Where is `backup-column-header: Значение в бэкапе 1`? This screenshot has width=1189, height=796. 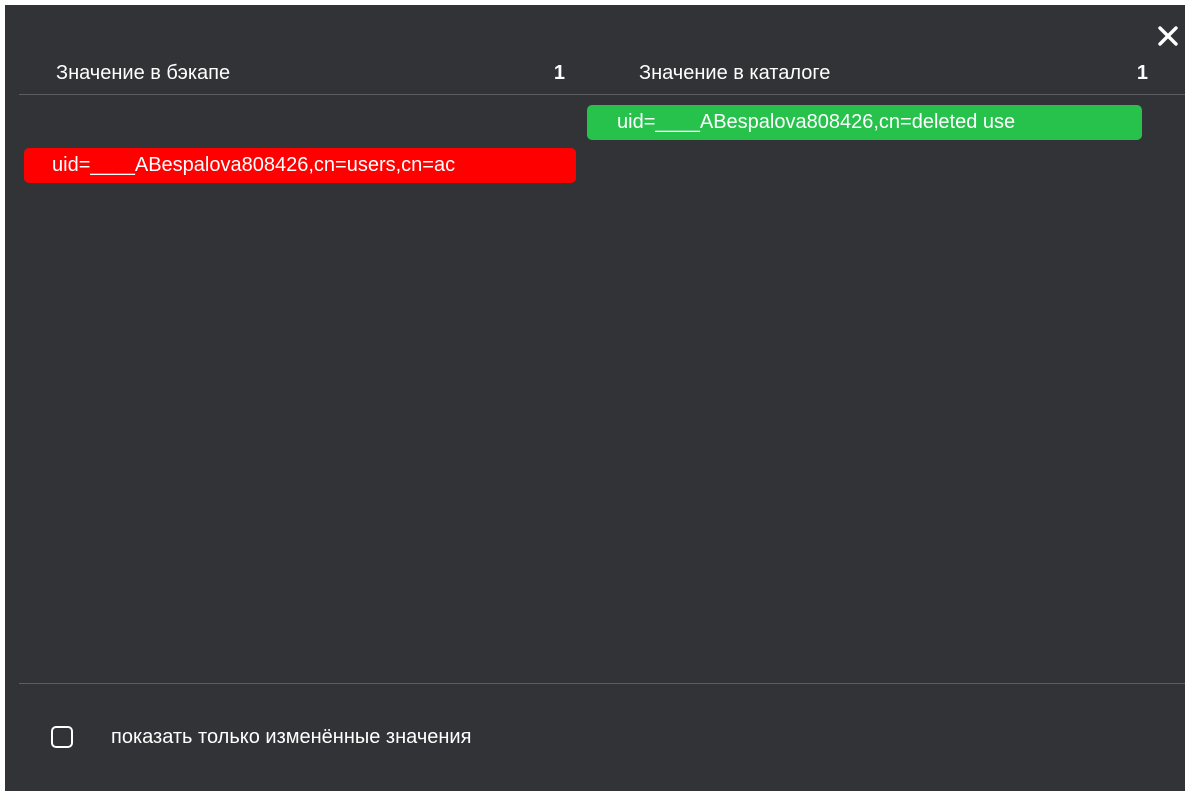 backup-column-header: Значение в бэкапе 1 is located at coordinates (310, 73).